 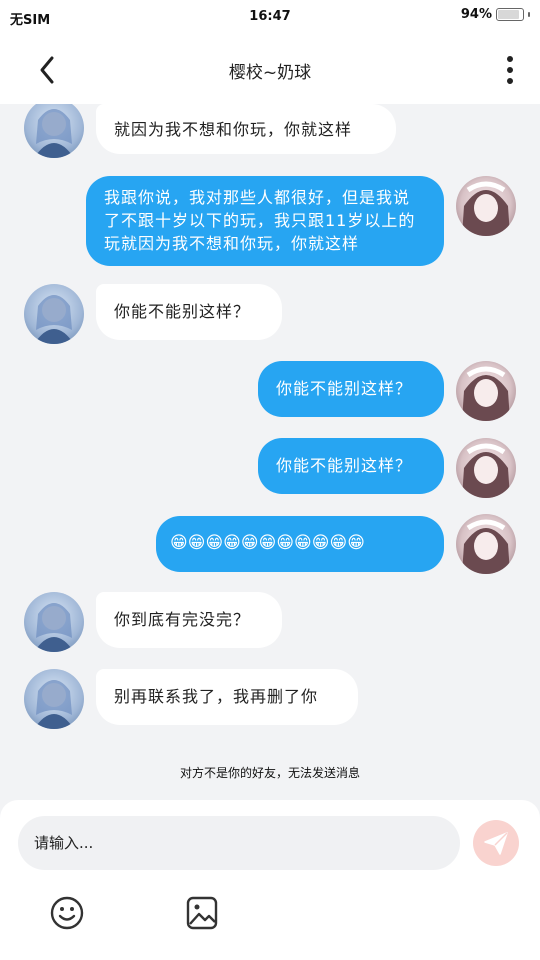 I want to click on send-icon, so click(x=496, y=843).